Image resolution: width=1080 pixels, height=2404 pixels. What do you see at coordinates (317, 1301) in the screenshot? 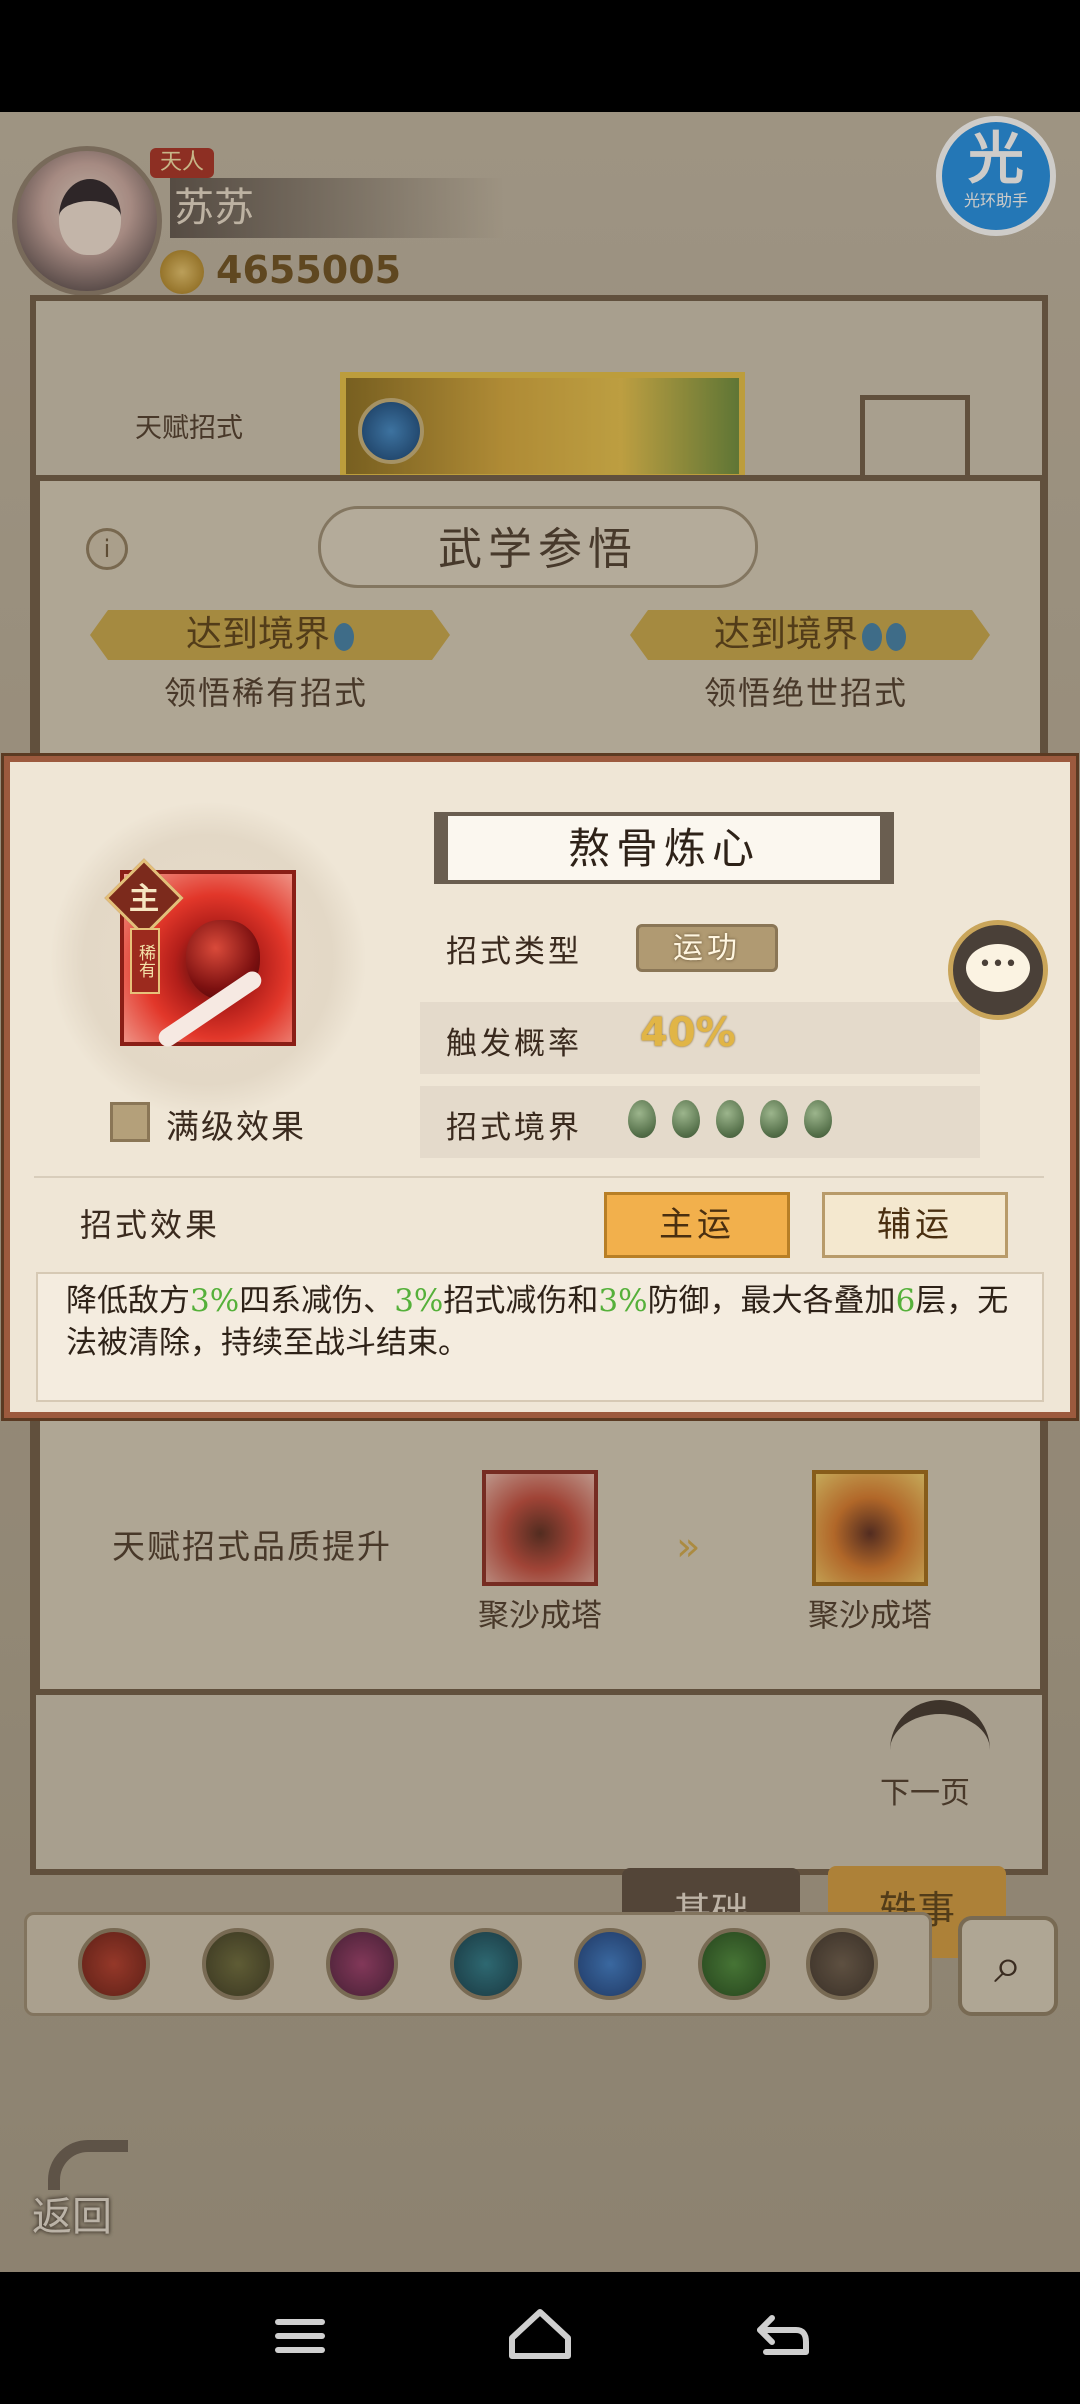
I see `desc-part: 四系减伤、` at bounding box center [317, 1301].